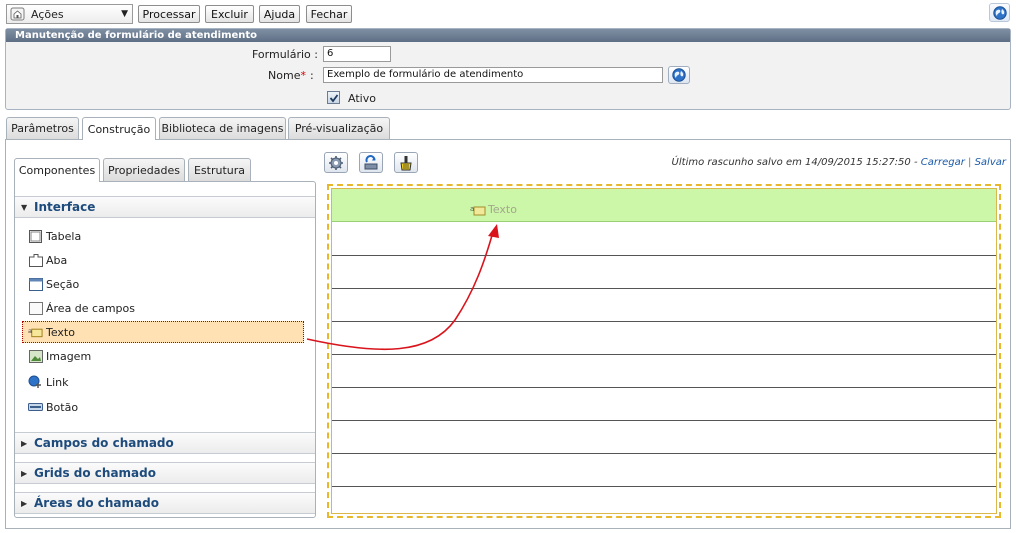 The height and width of the screenshot is (533, 1016). What do you see at coordinates (229, 14) in the screenshot?
I see `excluir-button: Excluir` at bounding box center [229, 14].